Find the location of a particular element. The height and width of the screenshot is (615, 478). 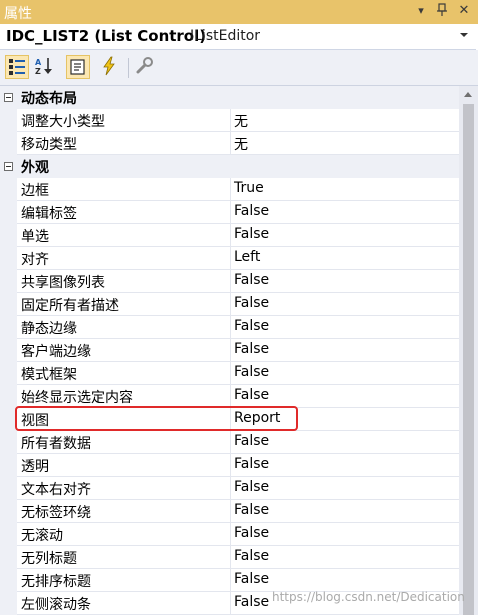

property-row: 所有者数据 False is located at coordinates (229, 442).